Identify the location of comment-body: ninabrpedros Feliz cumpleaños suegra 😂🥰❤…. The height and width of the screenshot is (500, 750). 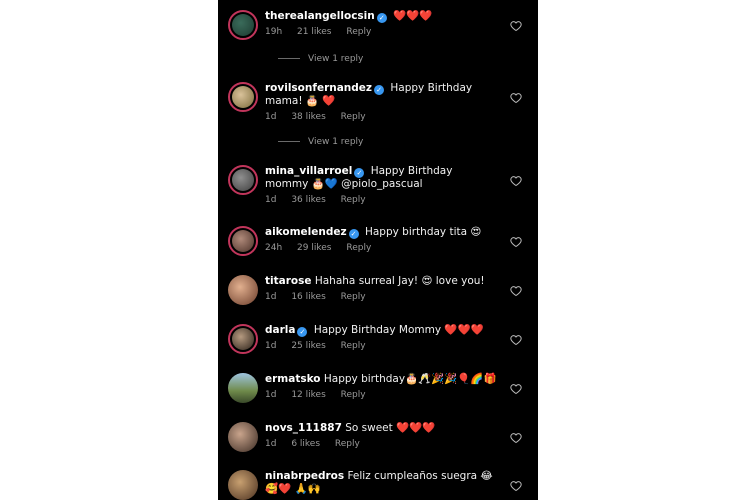
(382, 483).